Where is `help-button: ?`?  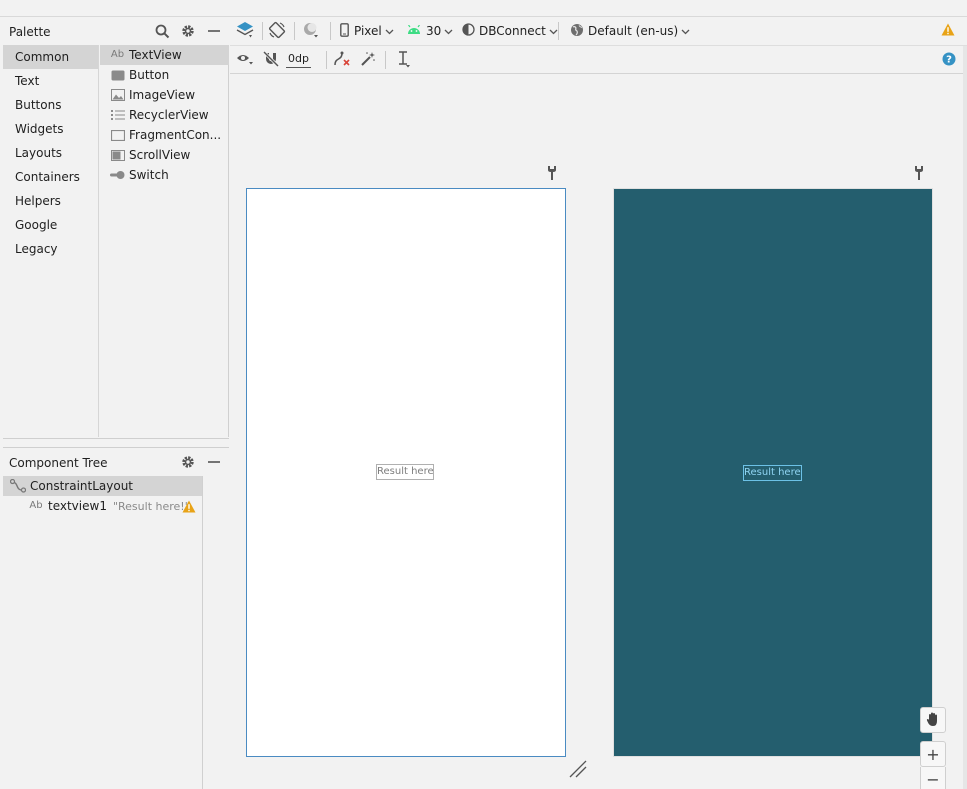 help-button: ? is located at coordinates (949, 60).